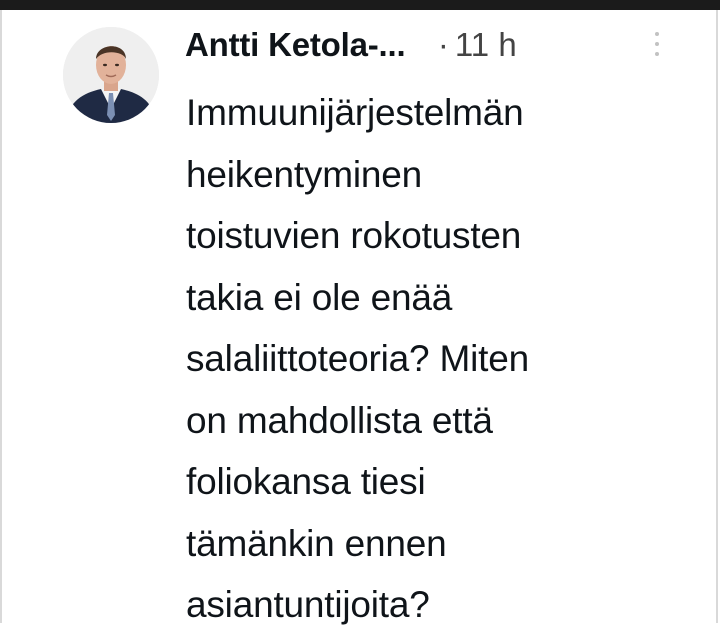 Image resolution: width=720 pixels, height=625 pixels. What do you see at coordinates (425, 45) in the screenshot?
I see `tweet-header: Antti Ketola-... · 11 h` at bounding box center [425, 45].